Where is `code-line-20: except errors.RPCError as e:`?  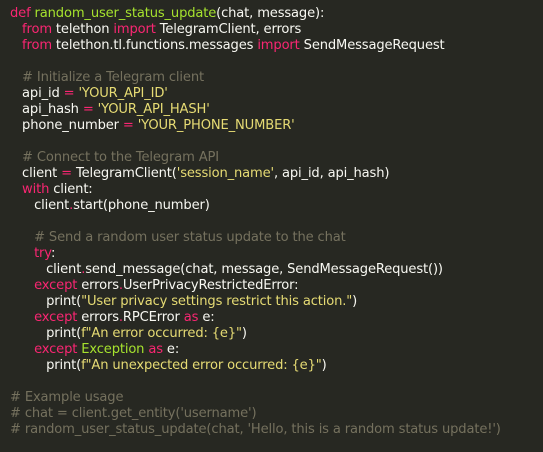 code-line-20: except errors.RPCError as e: is located at coordinates (276, 318).